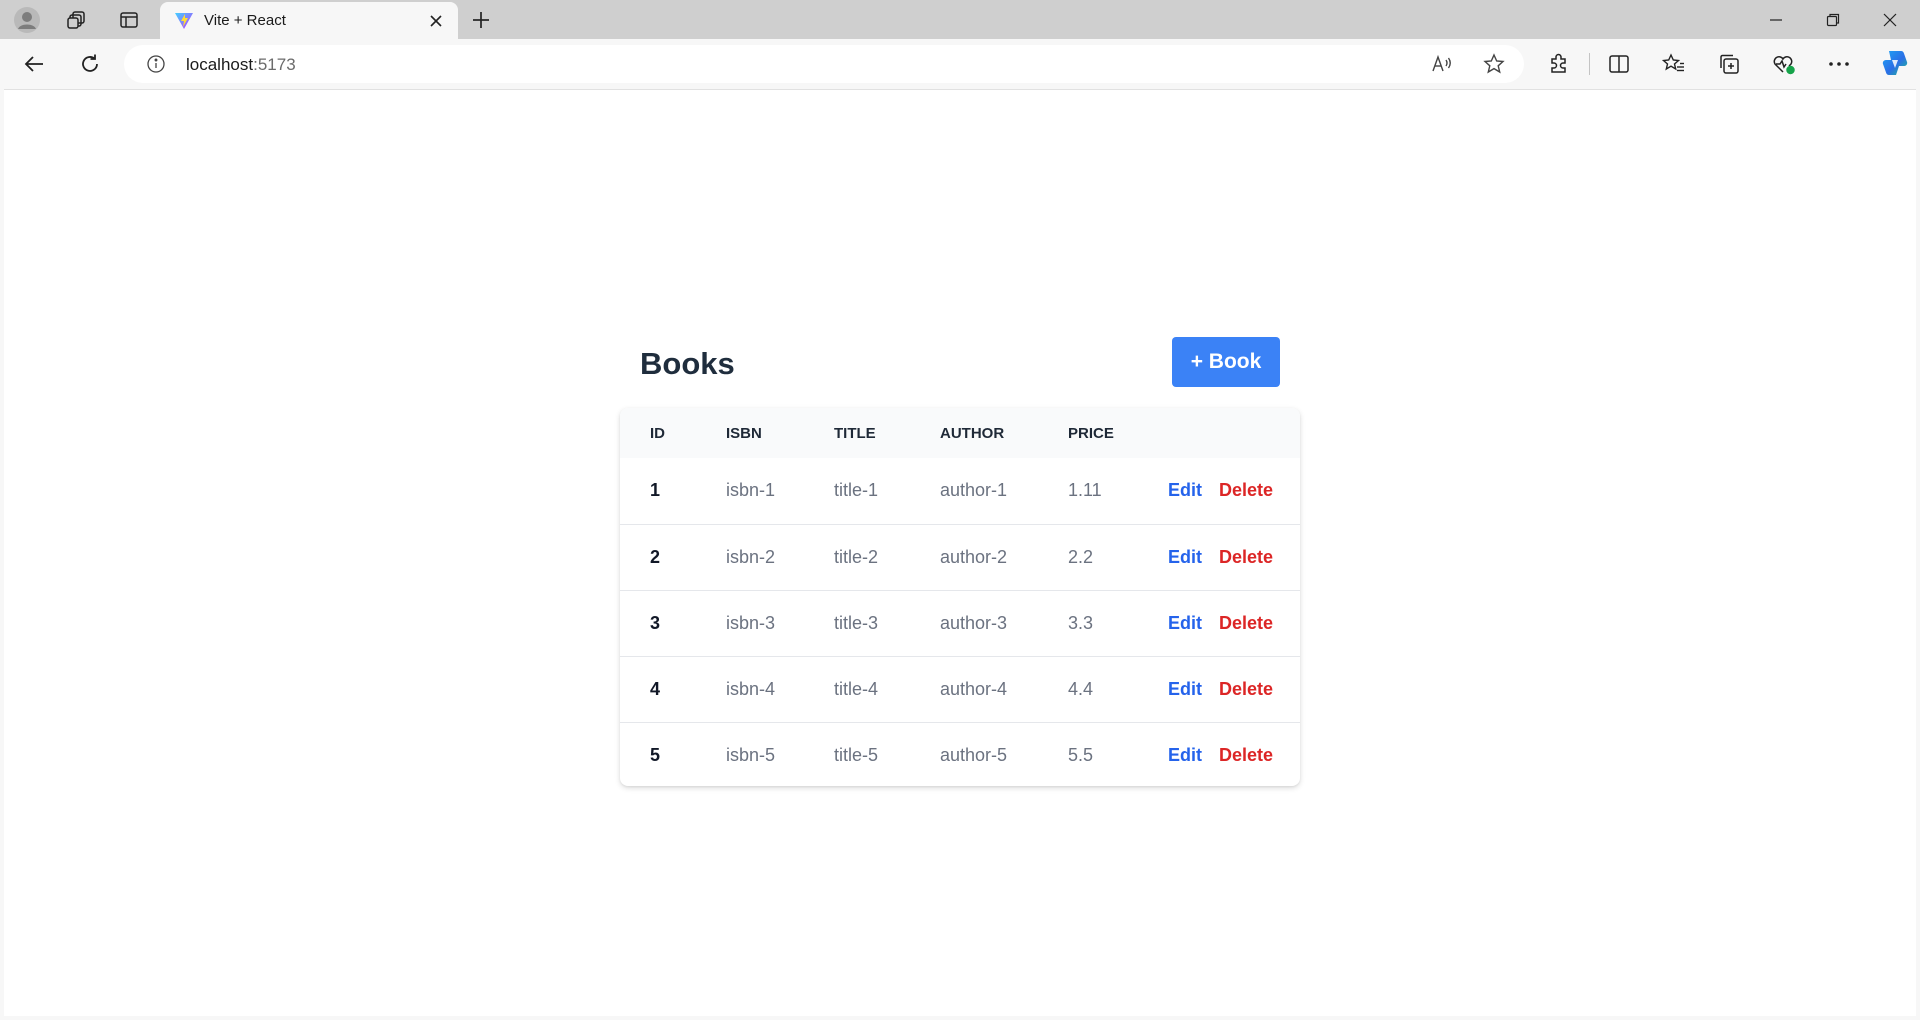 The width and height of the screenshot is (1920, 1020). I want to click on tab-title: Vite + React, so click(245, 20).